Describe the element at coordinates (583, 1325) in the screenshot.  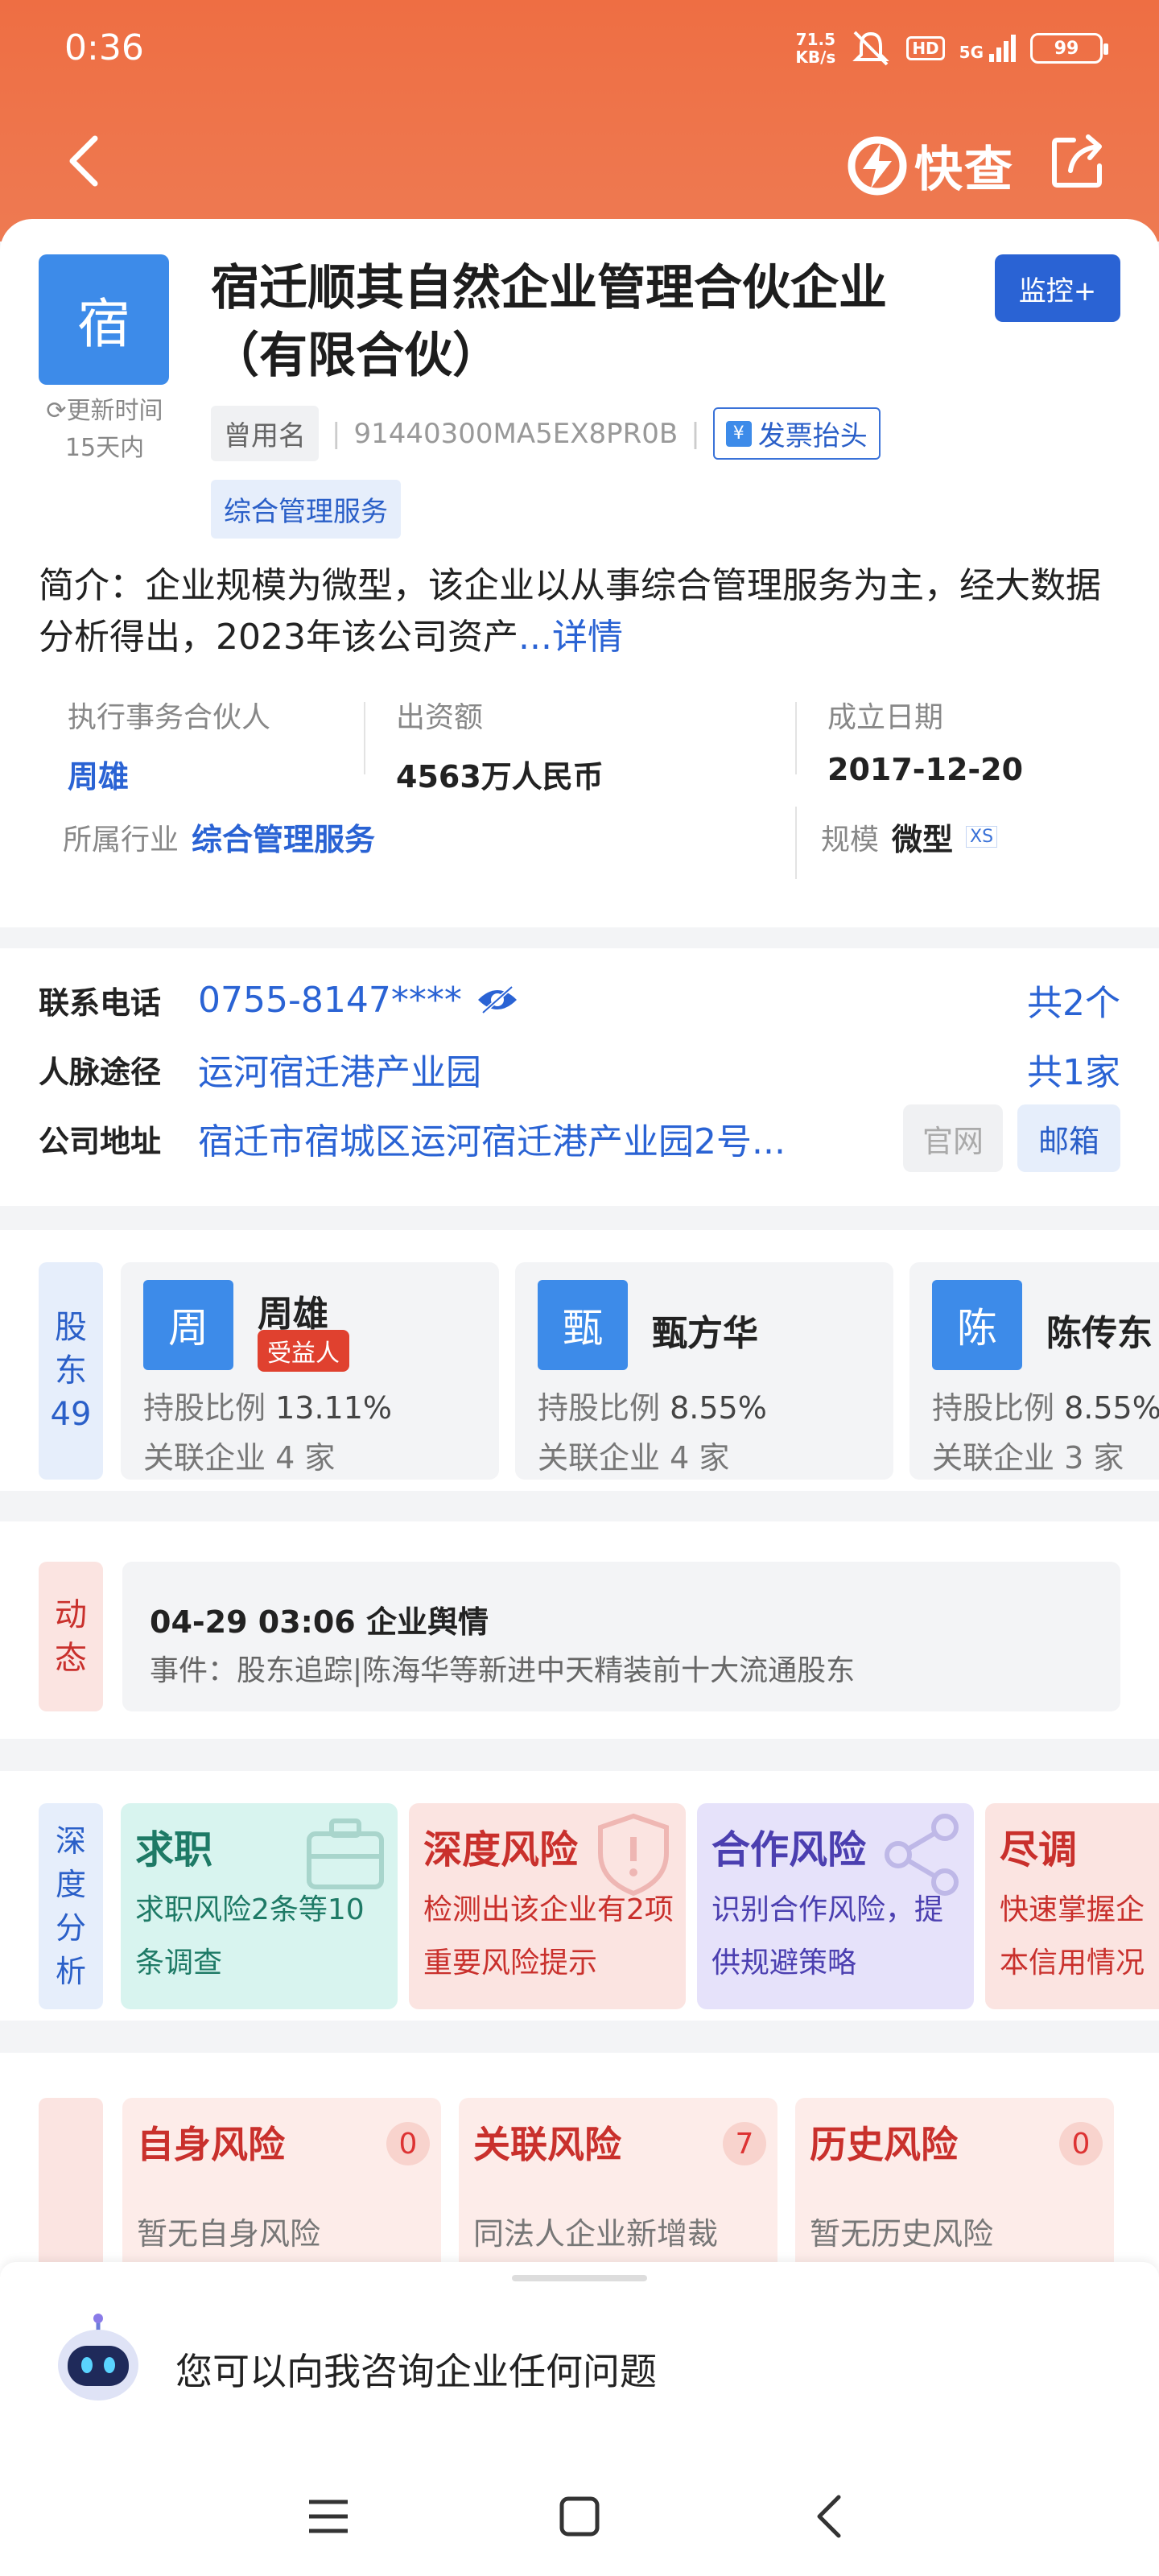
I see `avatar: 甄` at that location.